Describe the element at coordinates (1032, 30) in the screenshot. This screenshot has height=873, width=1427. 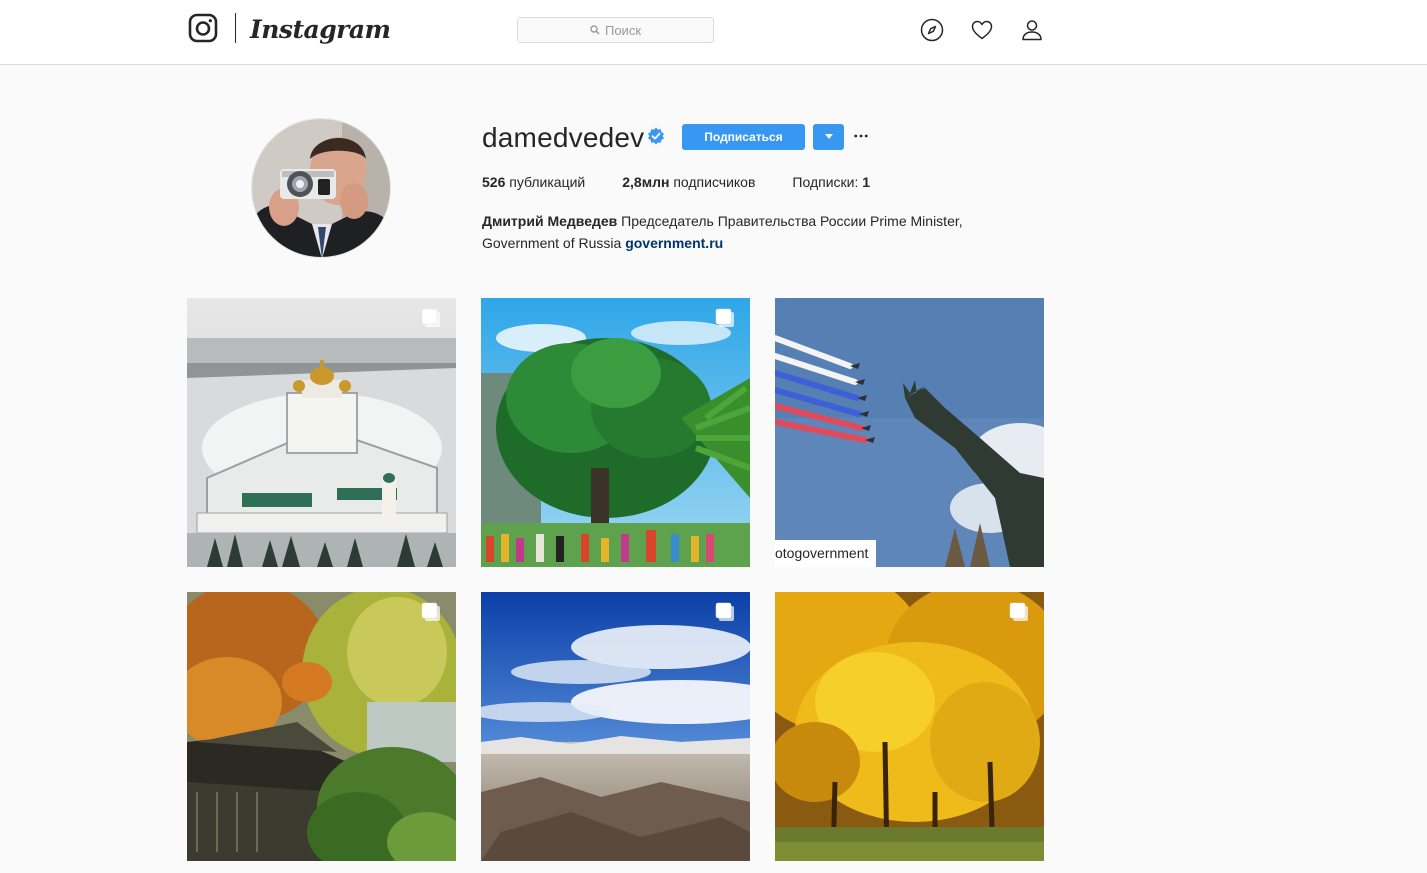
I see `person-icon` at that location.